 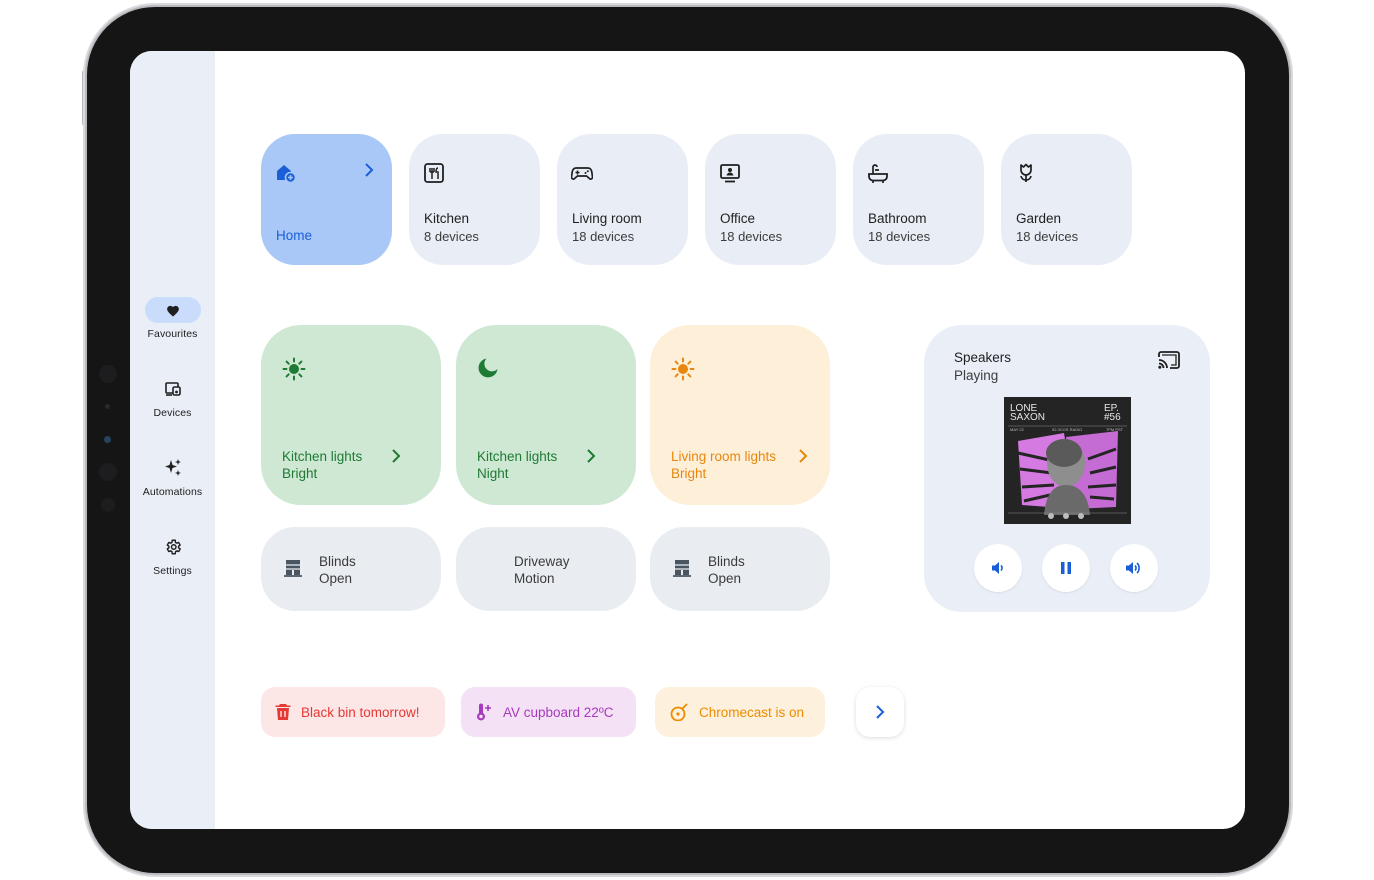 I want to click on nav-item-automations: Automations, so click(x=172, y=476).